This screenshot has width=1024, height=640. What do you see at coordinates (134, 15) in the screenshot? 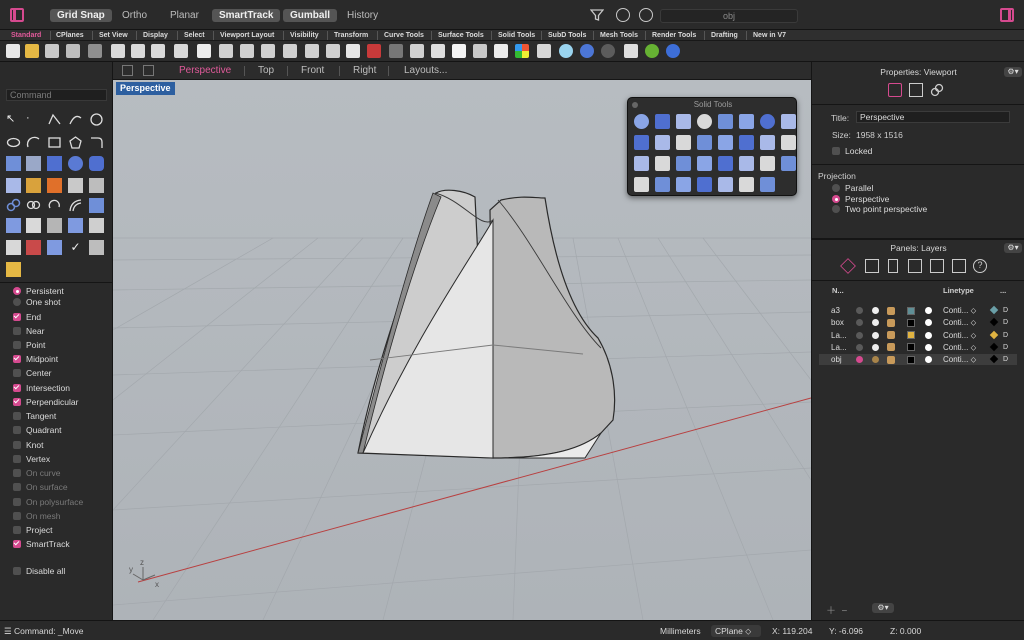
I see `ortho-toggle: Ortho` at bounding box center [134, 15].